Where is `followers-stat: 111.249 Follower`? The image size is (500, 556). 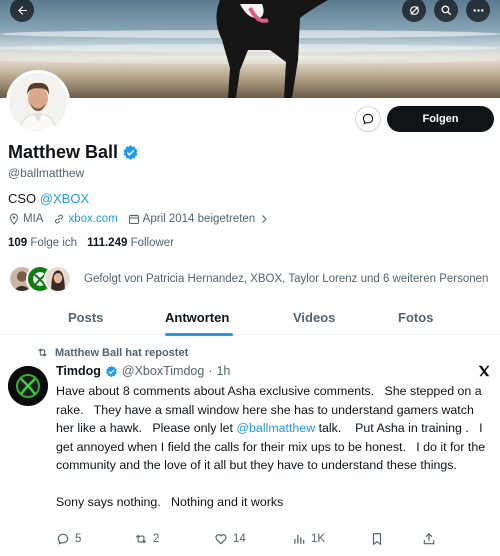
followers-stat: 111.249 Follower is located at coordinates (130, 243).